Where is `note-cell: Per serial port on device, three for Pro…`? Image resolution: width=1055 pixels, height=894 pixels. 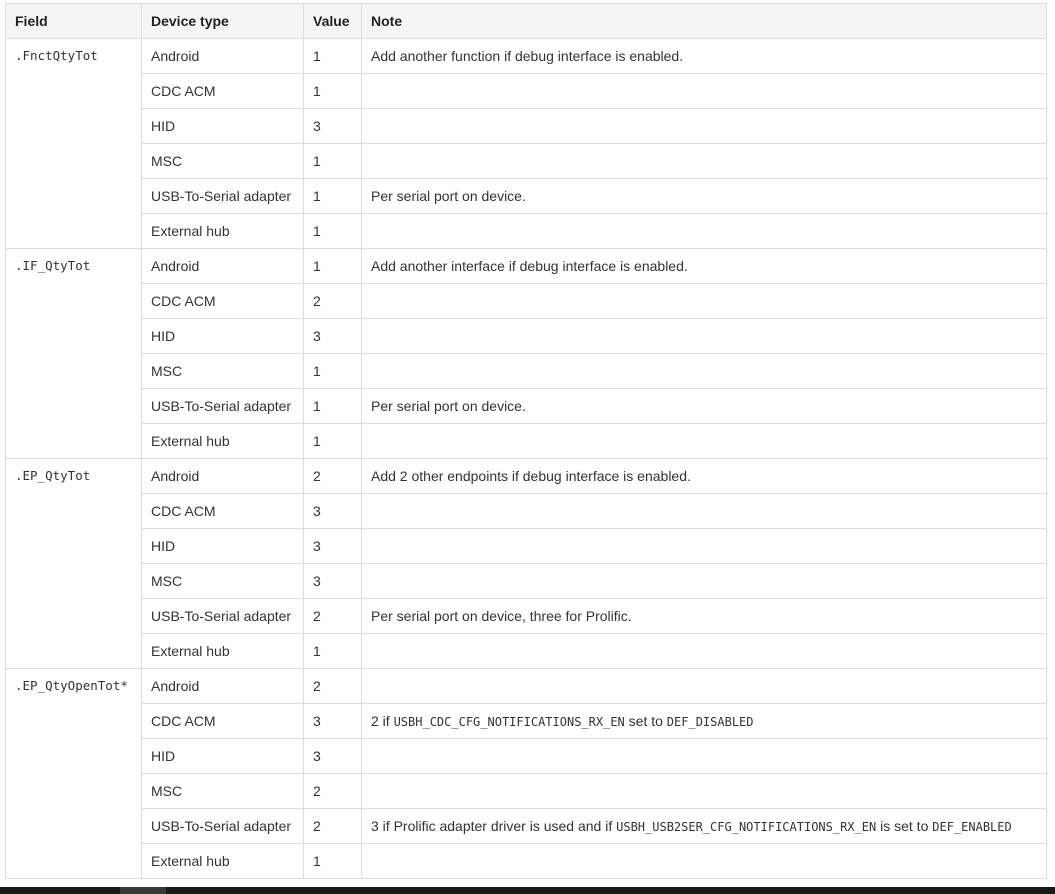 note-cell: Per serial port on device, three for Pro… is located at coordinates (704, 616).